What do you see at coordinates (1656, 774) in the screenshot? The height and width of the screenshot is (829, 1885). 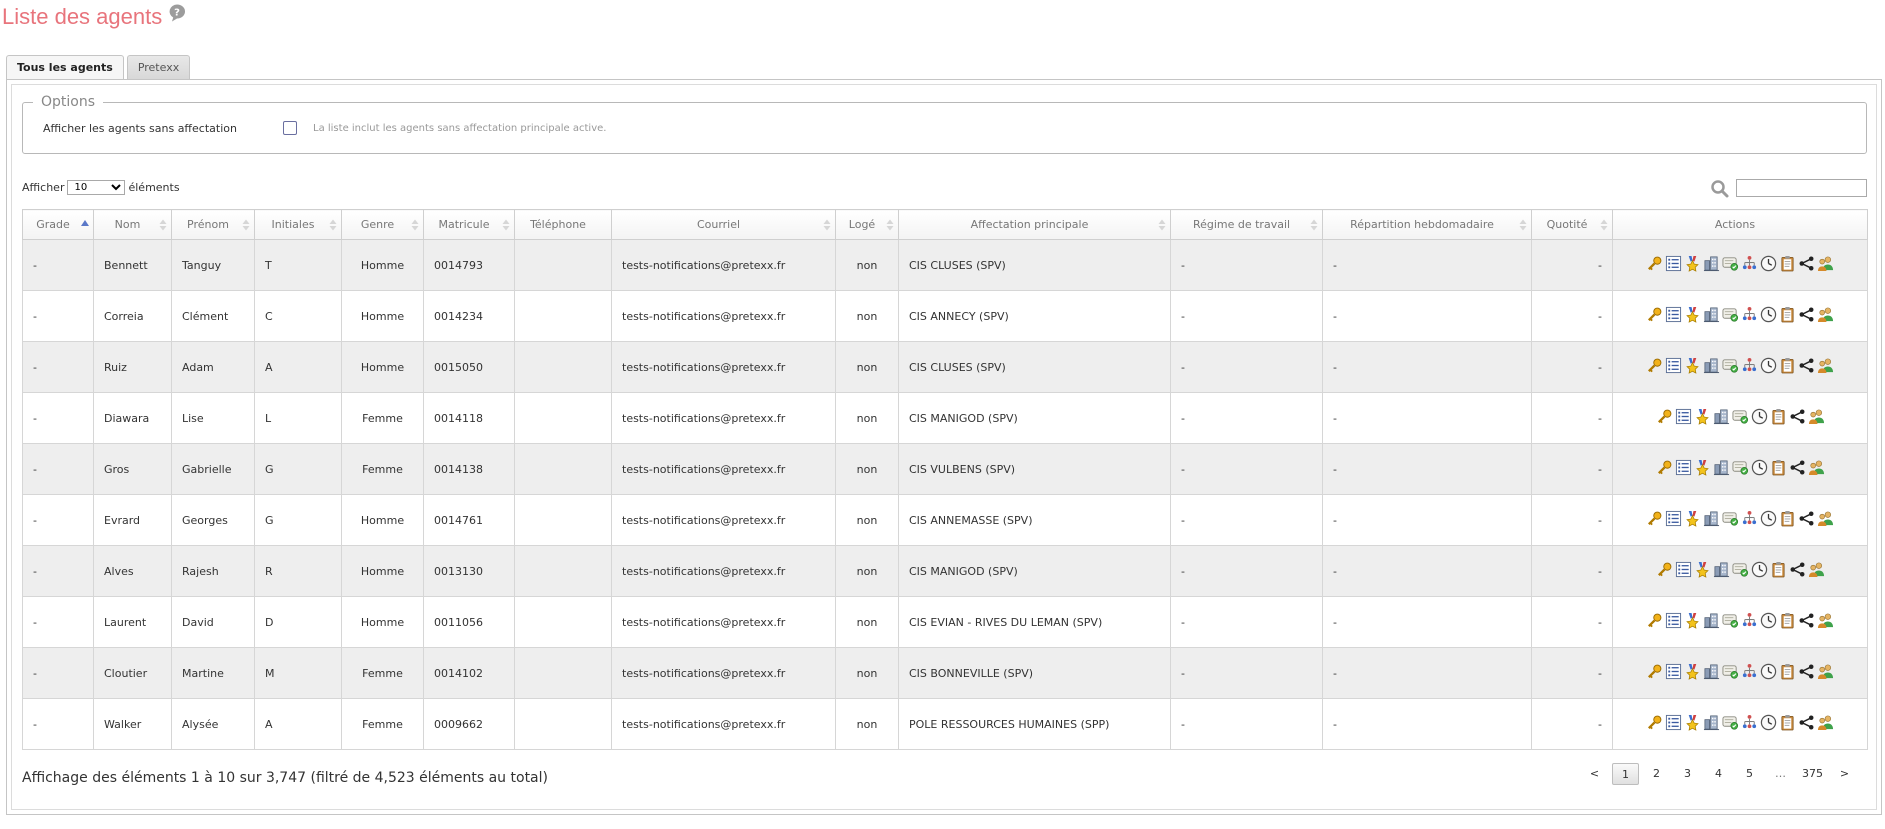 I see `page-button: 2` at bounding box center [1656, 774].